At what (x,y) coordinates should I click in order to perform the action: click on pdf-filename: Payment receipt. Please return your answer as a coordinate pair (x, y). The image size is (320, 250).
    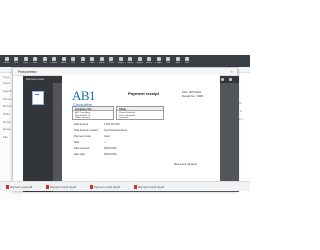
    Looking at the image, I should click on (35, 79).